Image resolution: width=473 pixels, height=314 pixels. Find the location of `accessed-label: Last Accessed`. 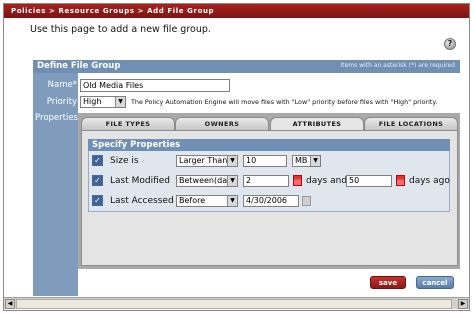

accessed-label: Last Accessed is located at coordinates (142, 201).